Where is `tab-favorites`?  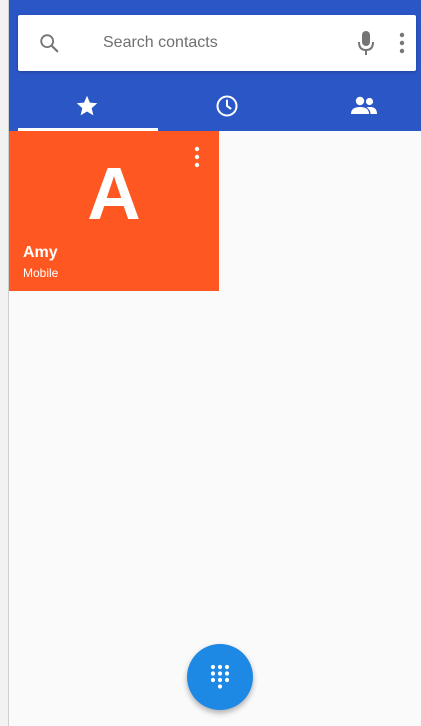 tab-favorites is located at coordinates (86, 106).